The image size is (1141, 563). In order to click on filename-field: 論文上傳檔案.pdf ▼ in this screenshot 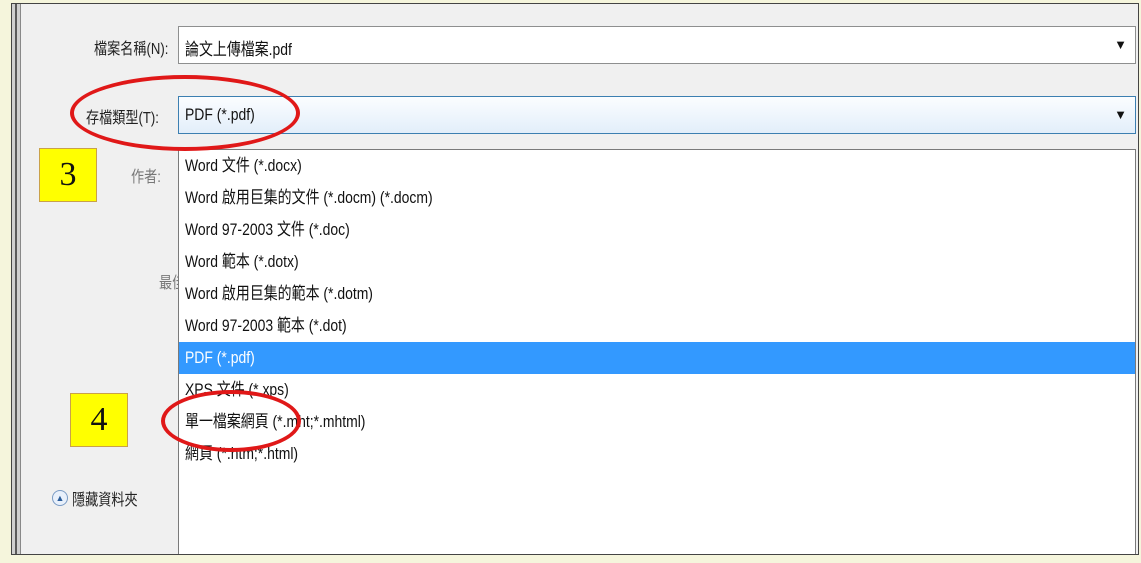, I will do `click(657, 45)`.